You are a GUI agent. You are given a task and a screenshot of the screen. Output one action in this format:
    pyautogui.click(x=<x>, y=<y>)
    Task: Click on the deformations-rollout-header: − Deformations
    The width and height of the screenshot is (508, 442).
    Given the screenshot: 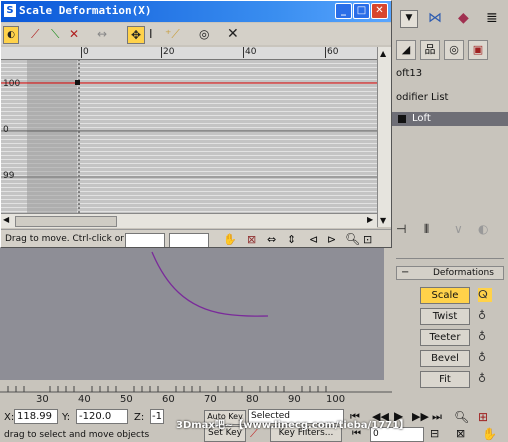 What is the action you would take?
    pyautogui.click(x=450, y=273)
    